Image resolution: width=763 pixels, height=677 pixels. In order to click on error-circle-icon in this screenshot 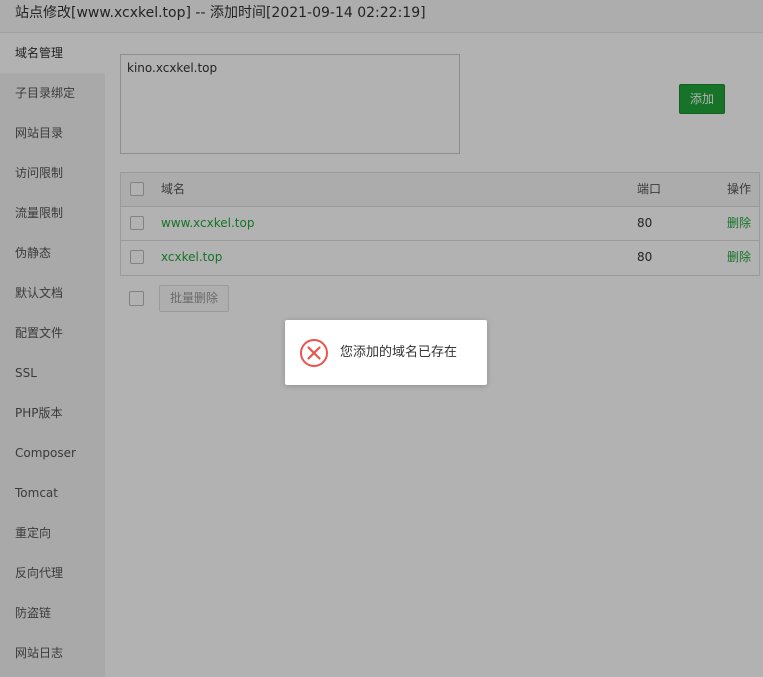, I will do `click(314, 353)`.